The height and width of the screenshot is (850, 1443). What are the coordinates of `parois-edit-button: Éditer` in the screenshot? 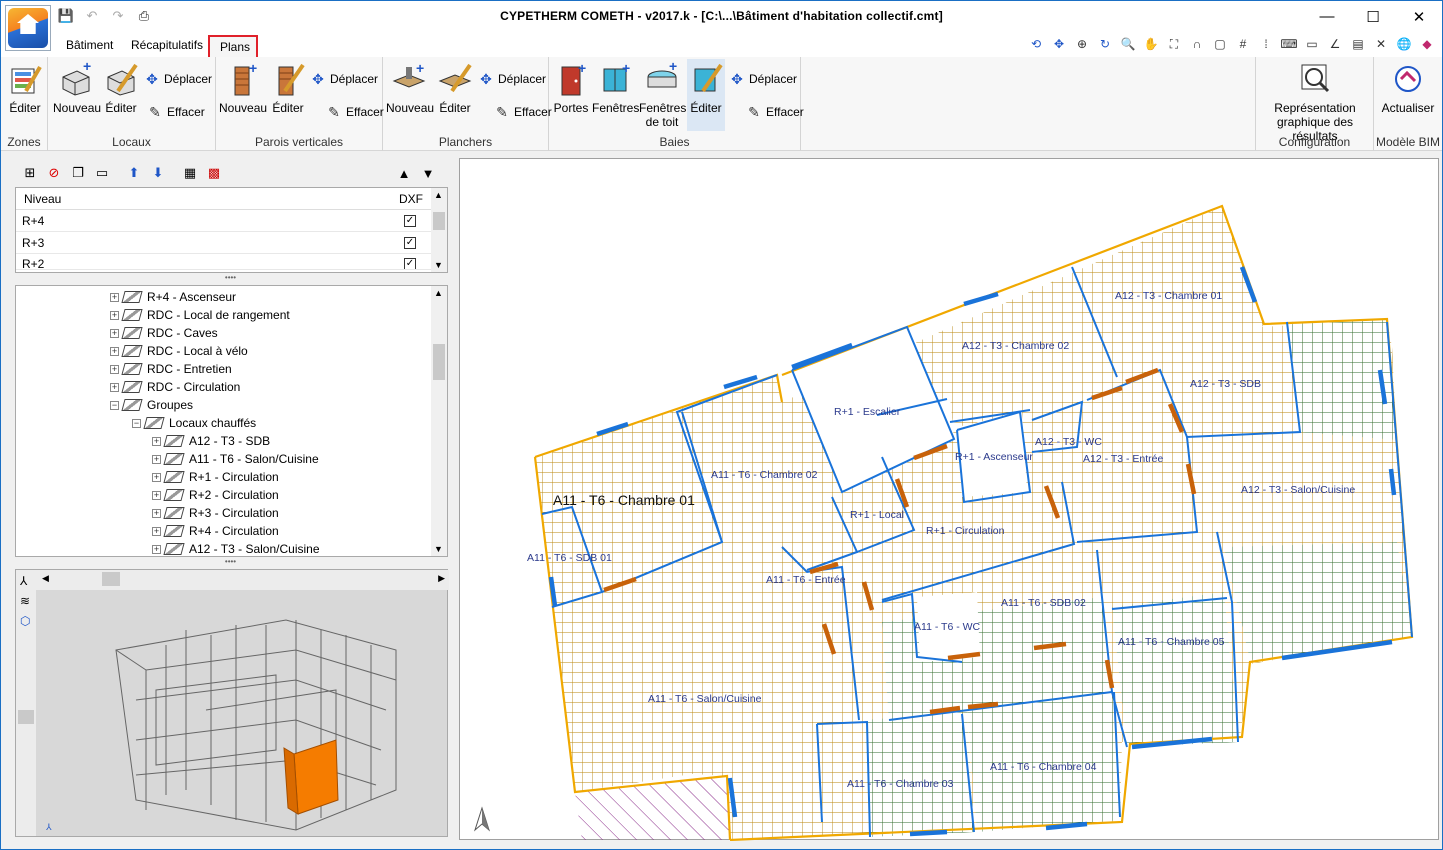 It's located at (288, 88).